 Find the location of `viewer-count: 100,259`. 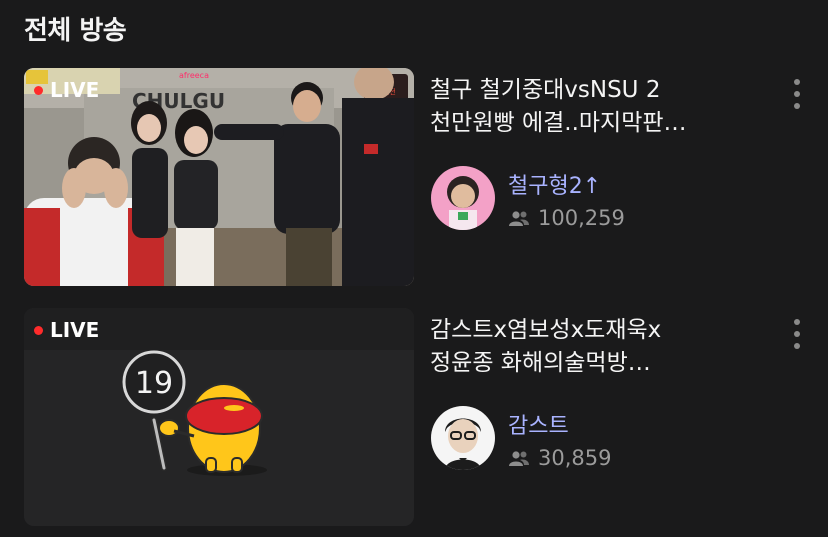

viewer-count: 100,259 is located at coordinates (566, 218).